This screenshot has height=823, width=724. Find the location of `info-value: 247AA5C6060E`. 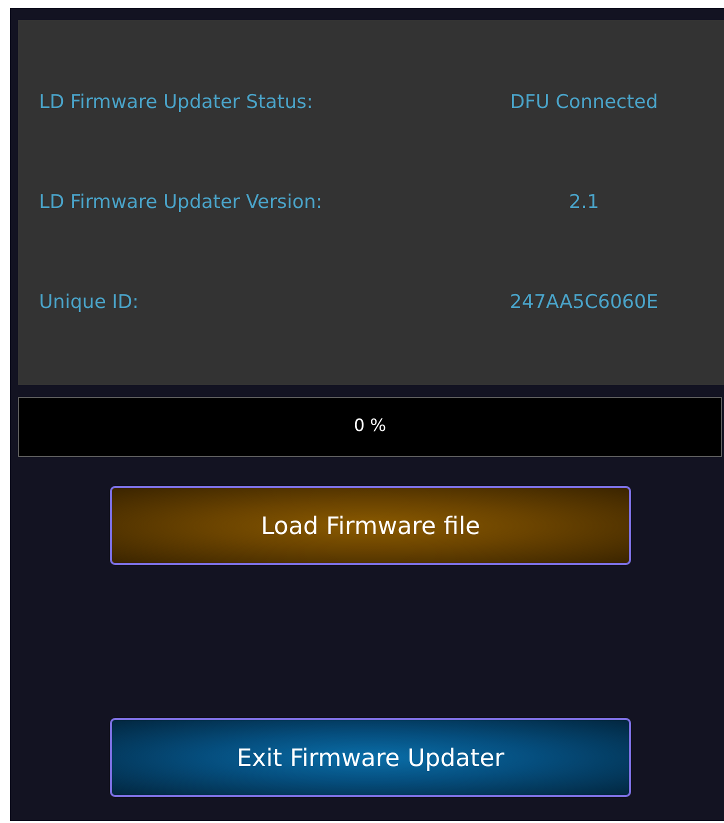

info-value: 247AA5C6060E is located at coordinates (584, 303).